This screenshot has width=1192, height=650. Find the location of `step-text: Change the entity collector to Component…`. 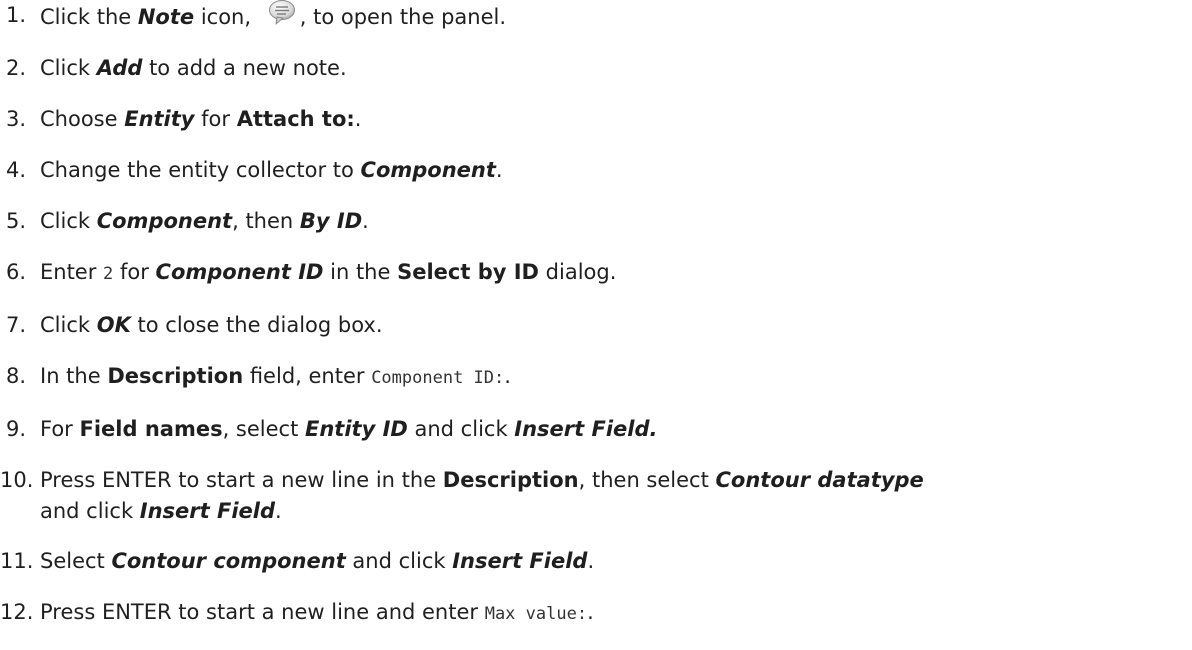

step-text: Change the entity collector to Component… is located at coordinates (271, 170).